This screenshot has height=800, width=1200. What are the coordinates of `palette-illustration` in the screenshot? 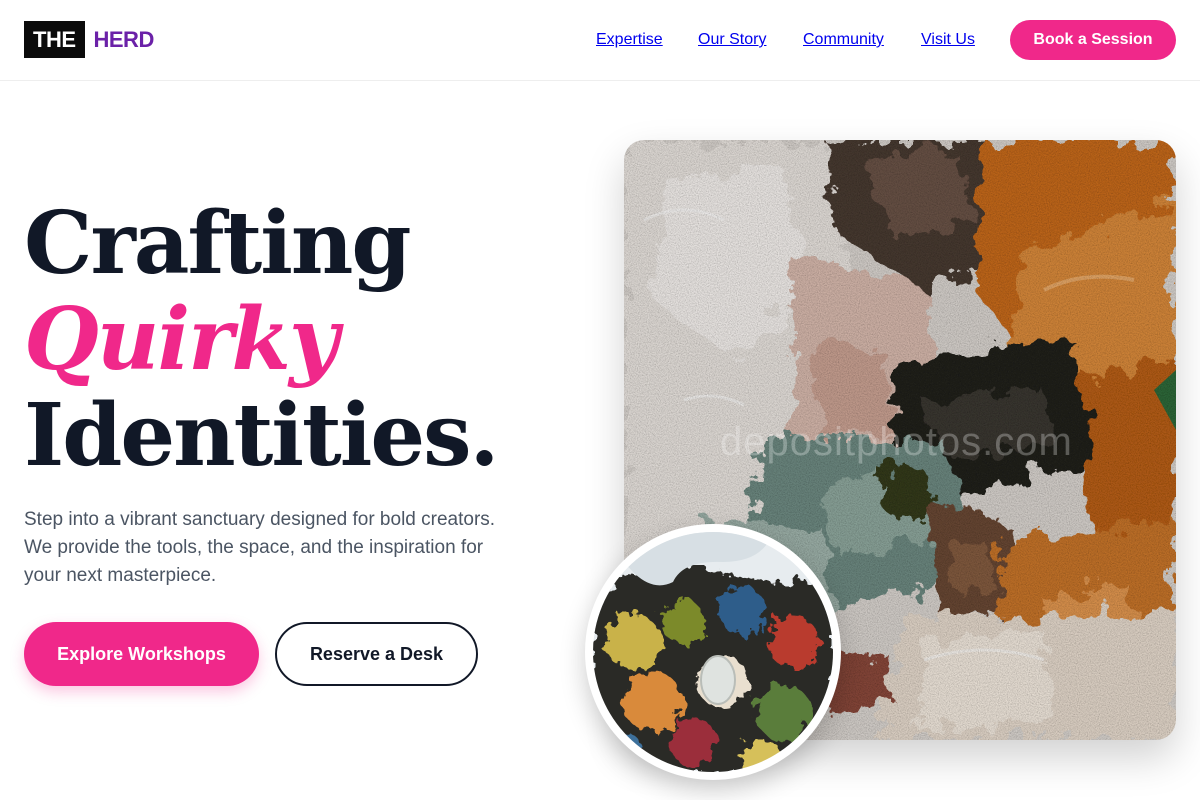 It's located at (713, 652).